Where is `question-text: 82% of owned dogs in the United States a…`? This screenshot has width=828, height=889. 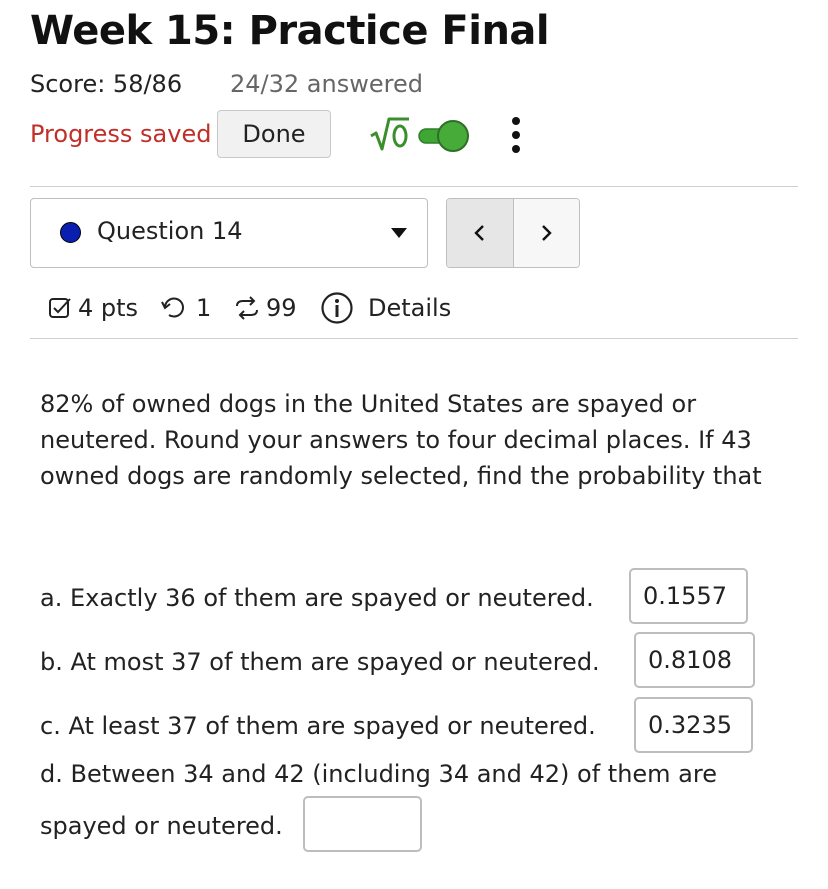
question-text: 82% of owned dogs in the United States a… is located at coordinates (401, 440).